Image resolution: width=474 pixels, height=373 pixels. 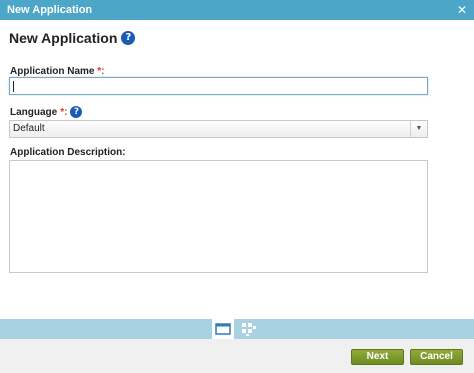 I want to click on language-label-text: Language, so click(x=34, y=112).